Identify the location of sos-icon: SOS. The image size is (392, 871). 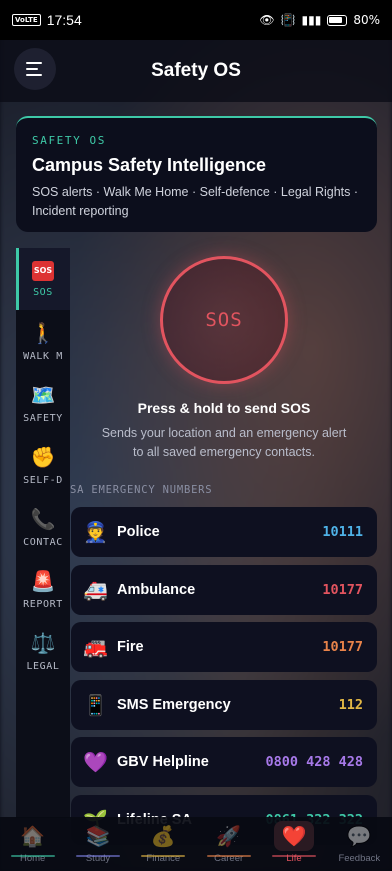
(43, 270).